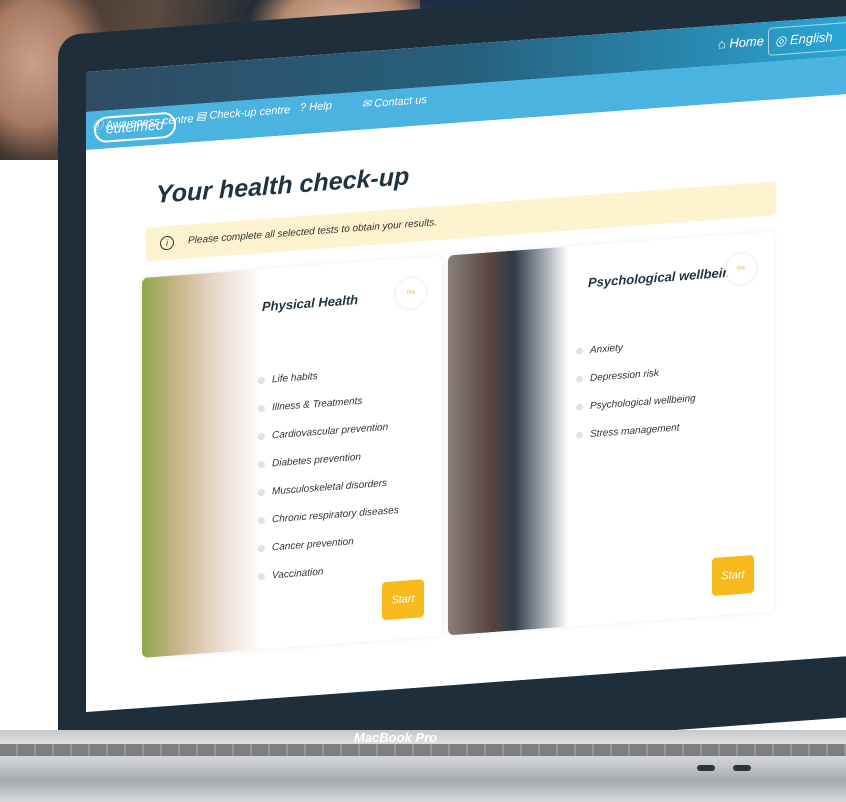 The width and height of the screenshot is (846, 802). Describe the element at coordinates (781, 40) in the screenshot. I see `globe-icon: ◎` at that location.